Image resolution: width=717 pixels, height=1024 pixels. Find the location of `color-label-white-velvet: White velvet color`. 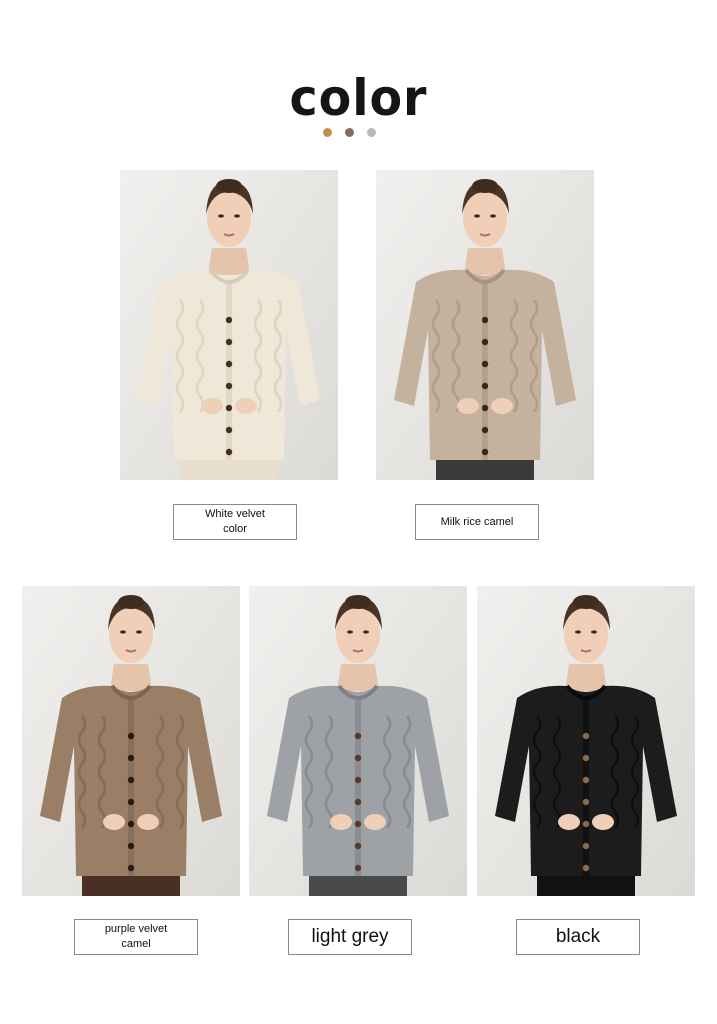

color-label-white-velvet: White velvet color is located at coordinates (235, 522).